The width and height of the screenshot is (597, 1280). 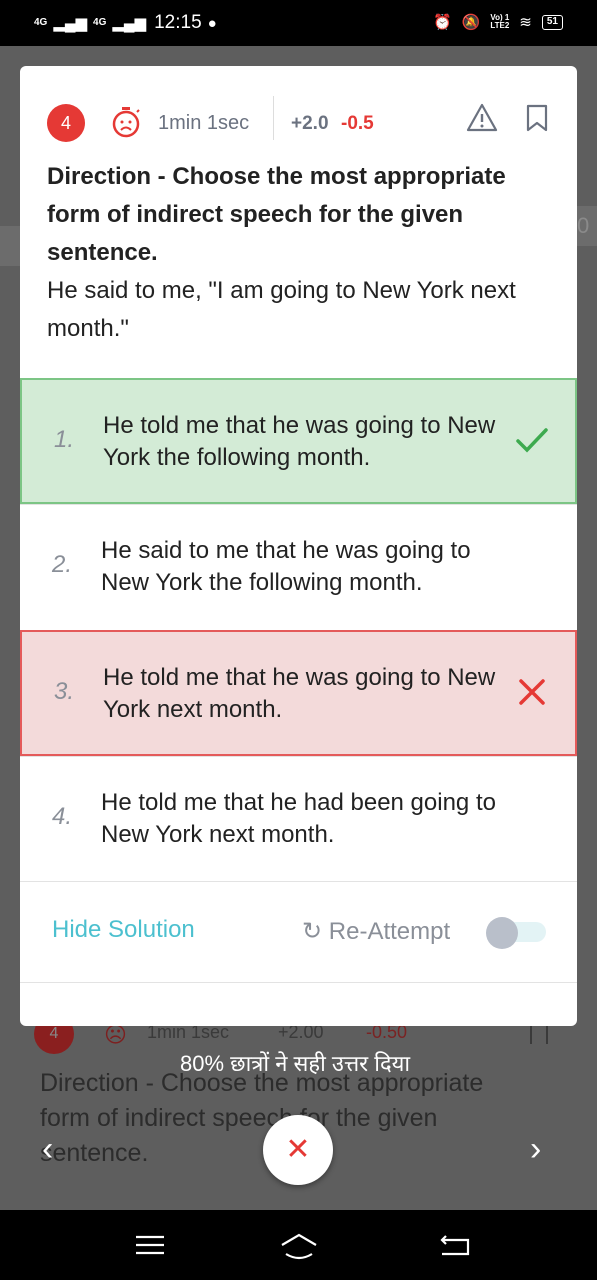 What do you see at coordinates (41, 22) in the screenshot?
I see `signal-1-icon: 4G` at bounding box center [41, 22].